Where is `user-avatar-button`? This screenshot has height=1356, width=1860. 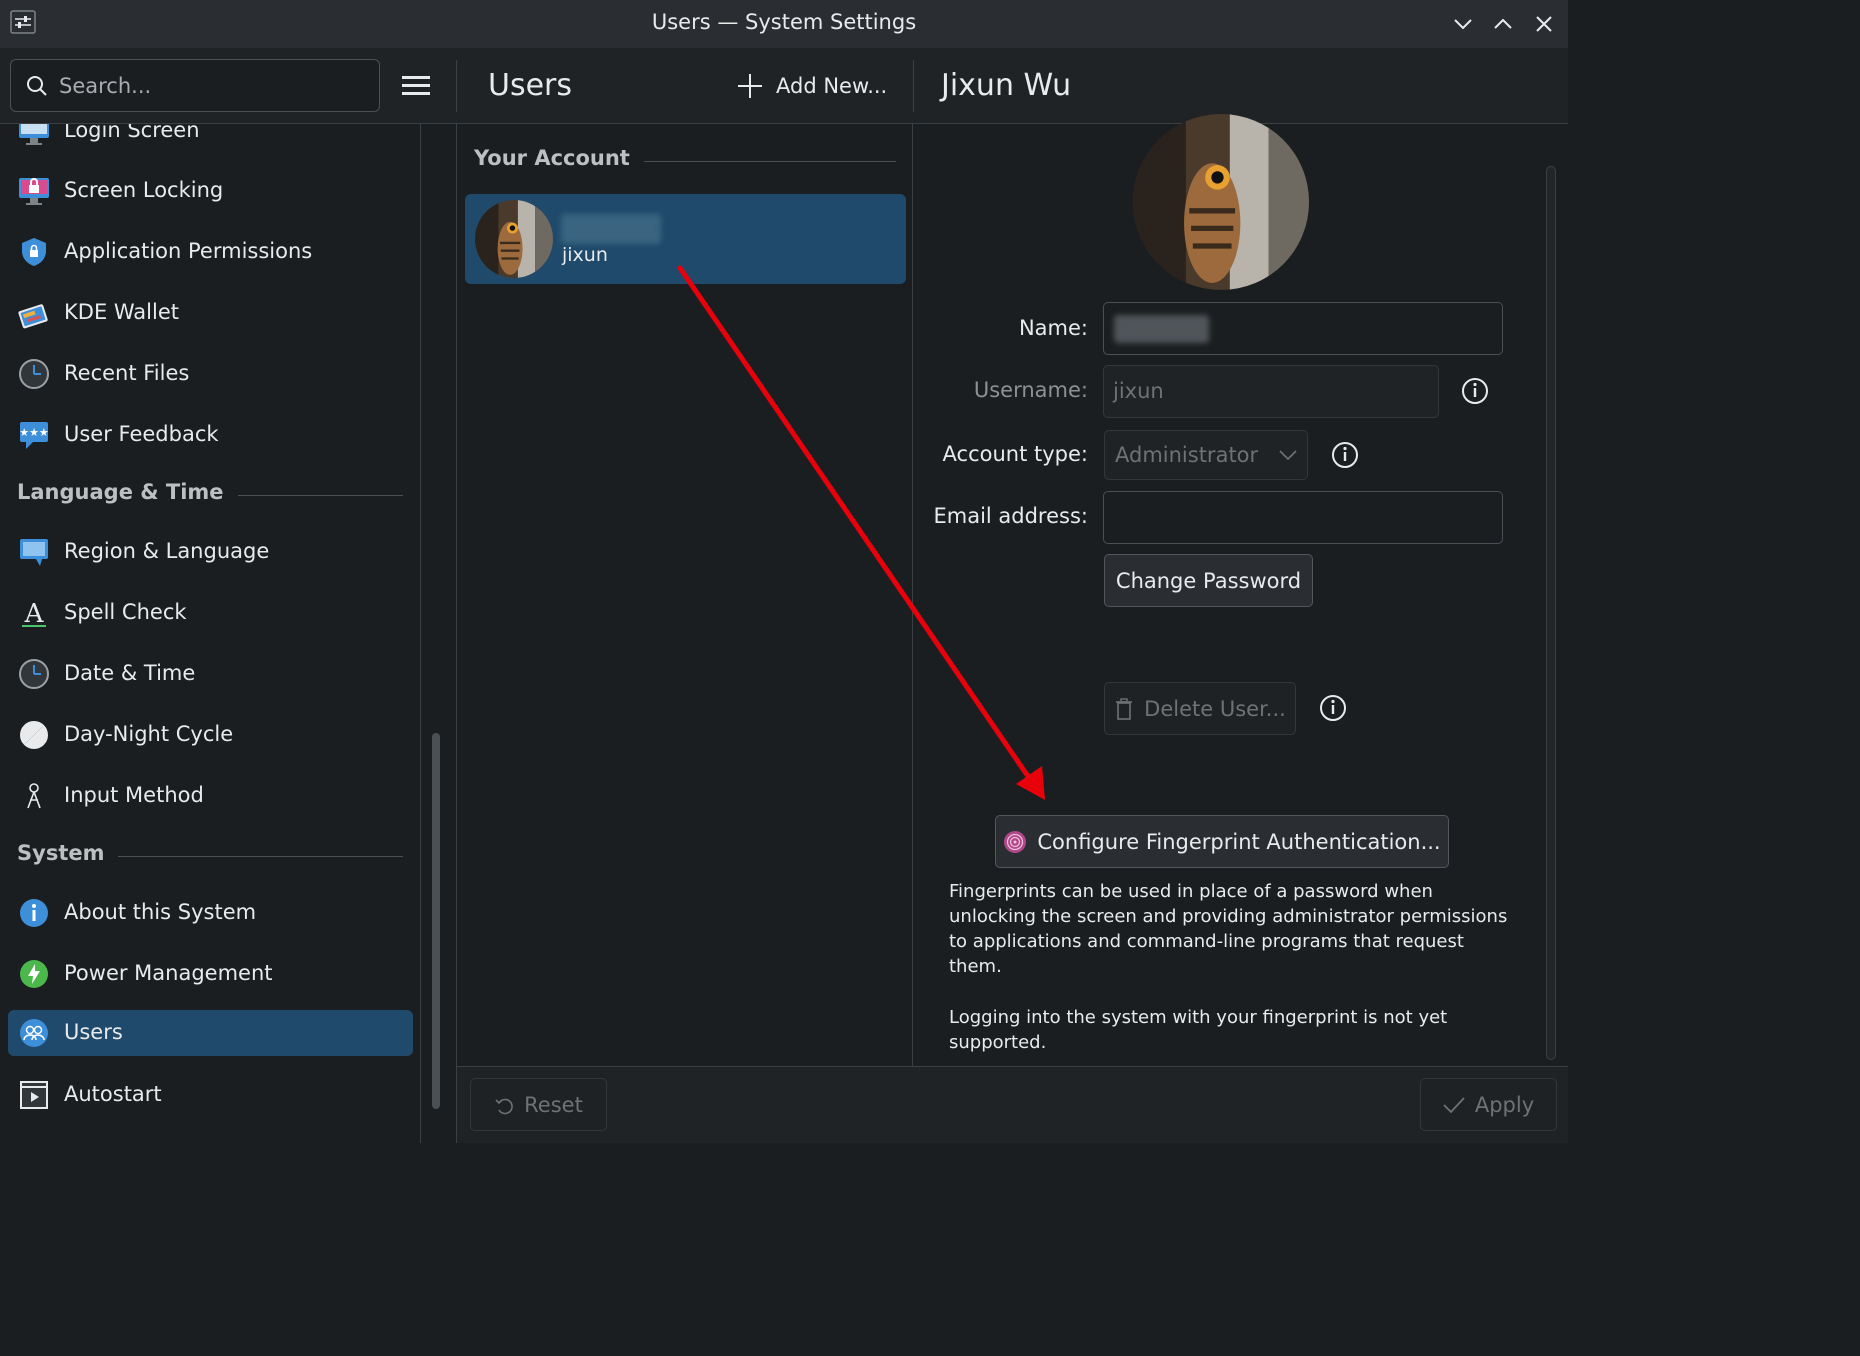 user-avatar-button is located at coordinates (1221, 202).